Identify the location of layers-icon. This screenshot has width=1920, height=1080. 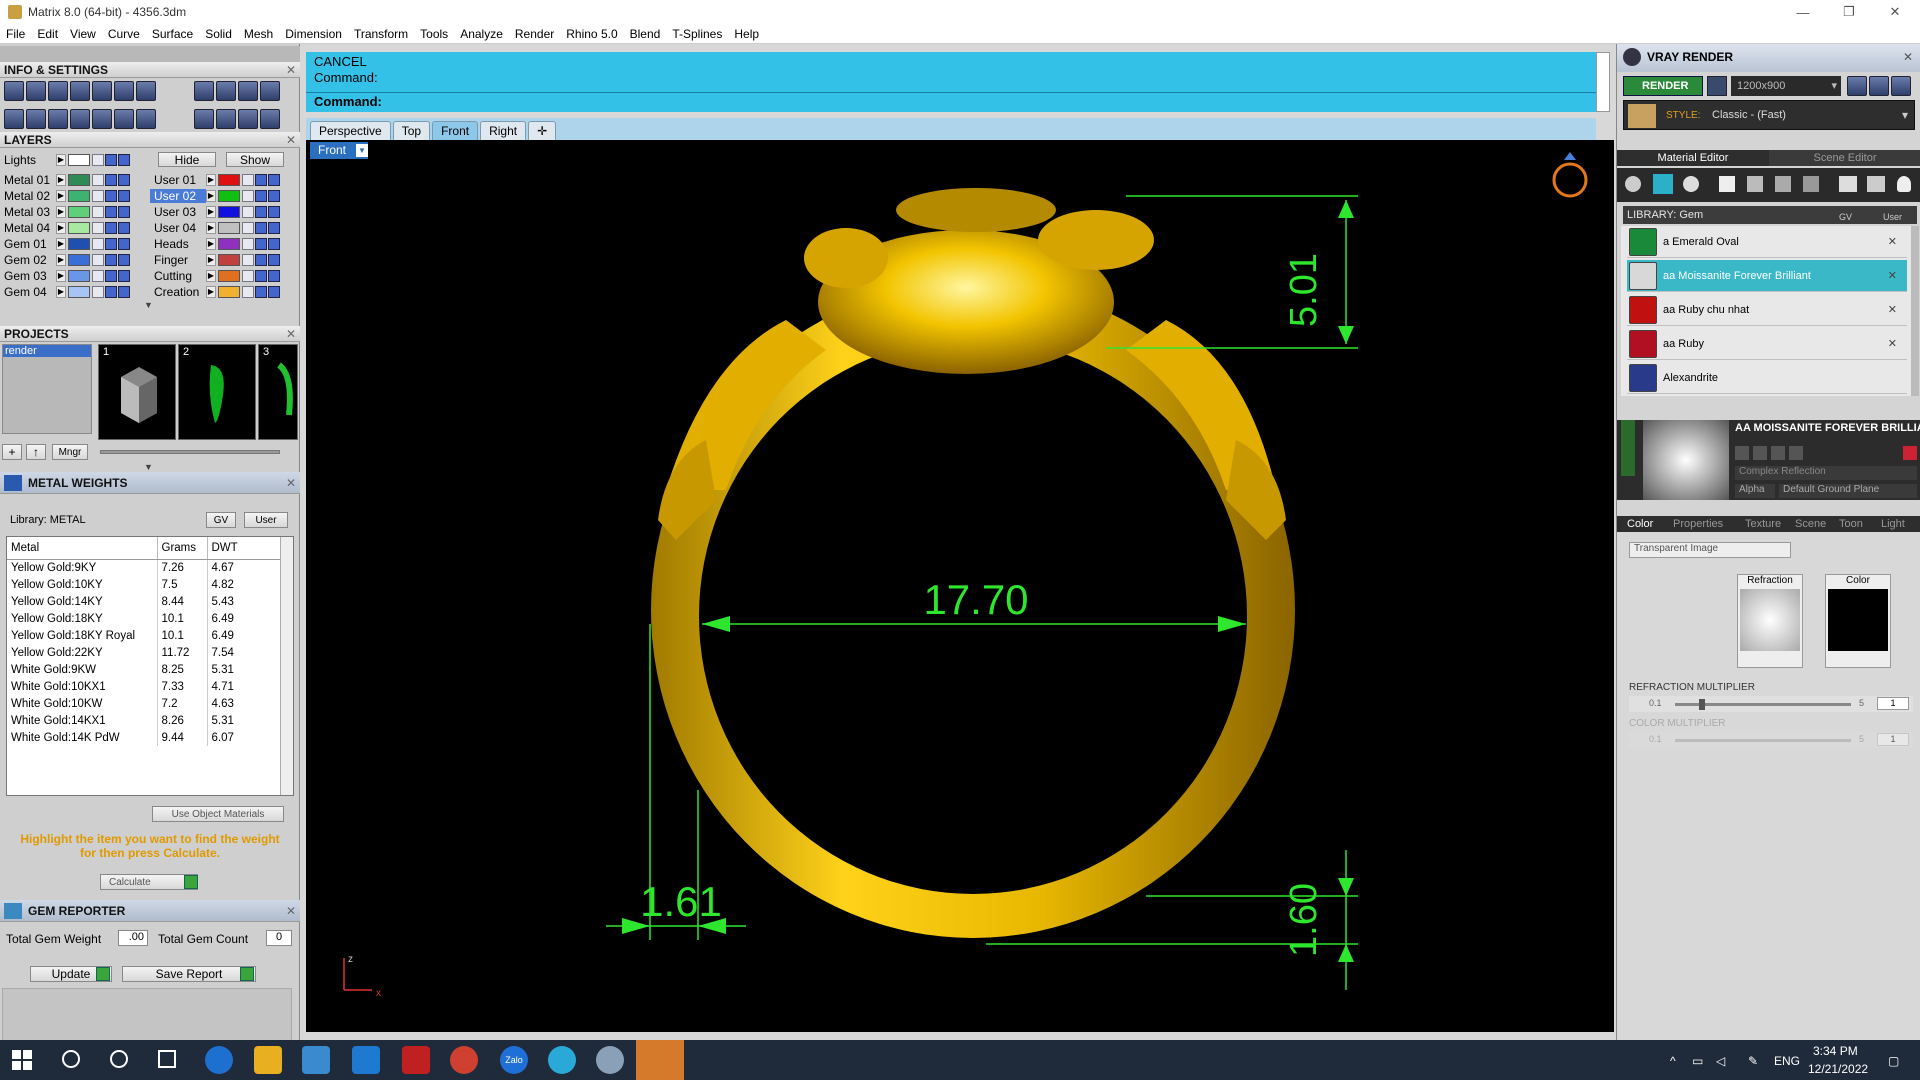
(58, 91).